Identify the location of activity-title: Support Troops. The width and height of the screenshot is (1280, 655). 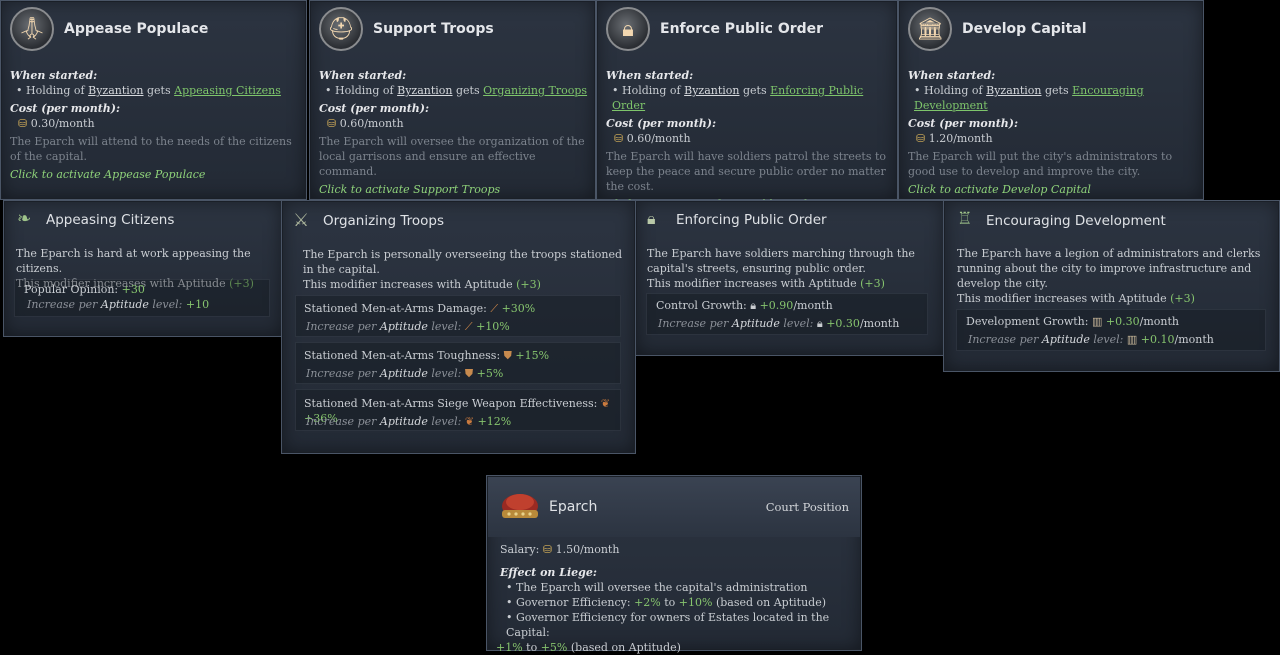
(433, 29).